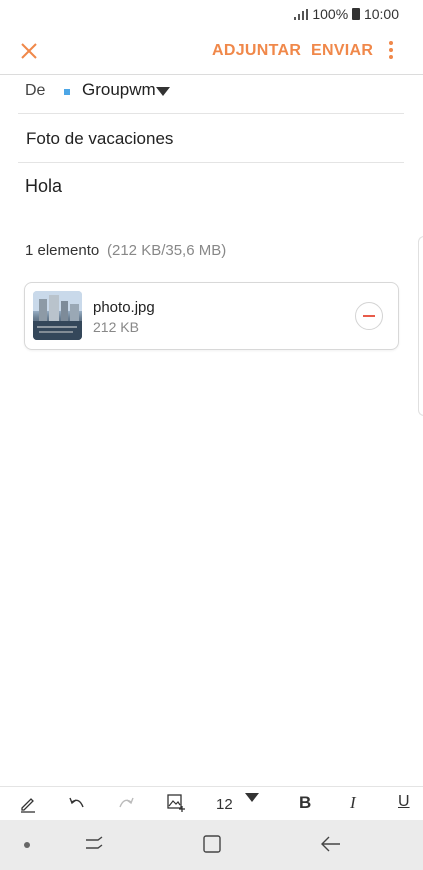  Describe the element at coordinates (43, 186) in the screenshot. I see `message-body: Hola` at that location.